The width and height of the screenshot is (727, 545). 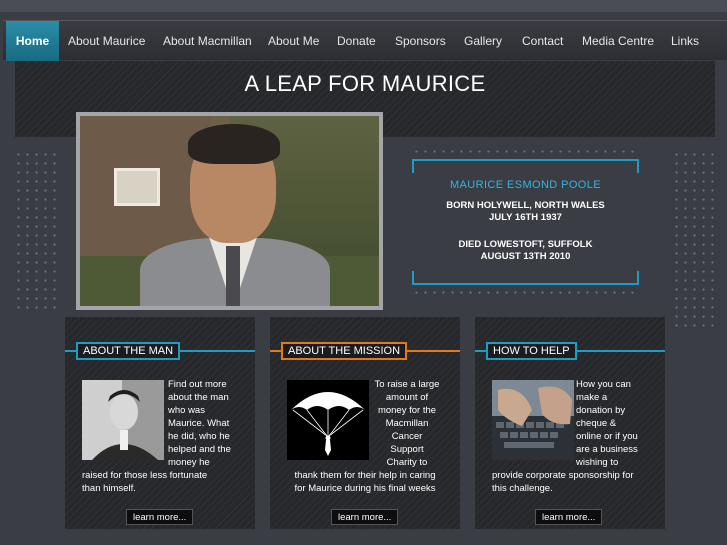 I want to click on panel-title: ABOUT THE MAN, so click(x=128, y=351).